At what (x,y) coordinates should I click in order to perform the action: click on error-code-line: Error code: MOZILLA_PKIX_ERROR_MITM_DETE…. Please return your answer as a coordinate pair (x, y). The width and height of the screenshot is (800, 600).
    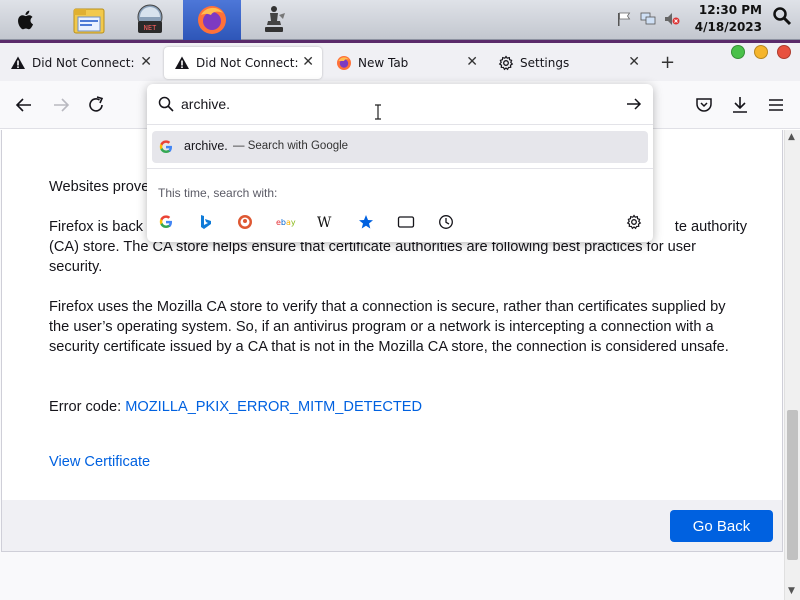
    Looking at the image, I should click on (399, 407).